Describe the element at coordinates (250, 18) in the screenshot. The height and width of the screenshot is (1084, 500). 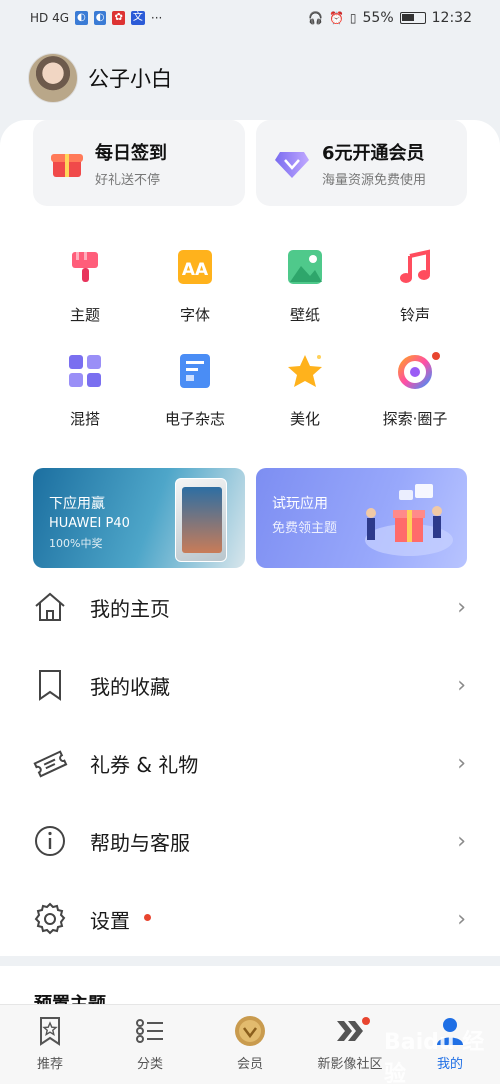
I see `status-bar: HD 4G ◐ ◐ ✿ 文 ··· 🎧 ⏰ ▯ 55% 12:32` at that location.